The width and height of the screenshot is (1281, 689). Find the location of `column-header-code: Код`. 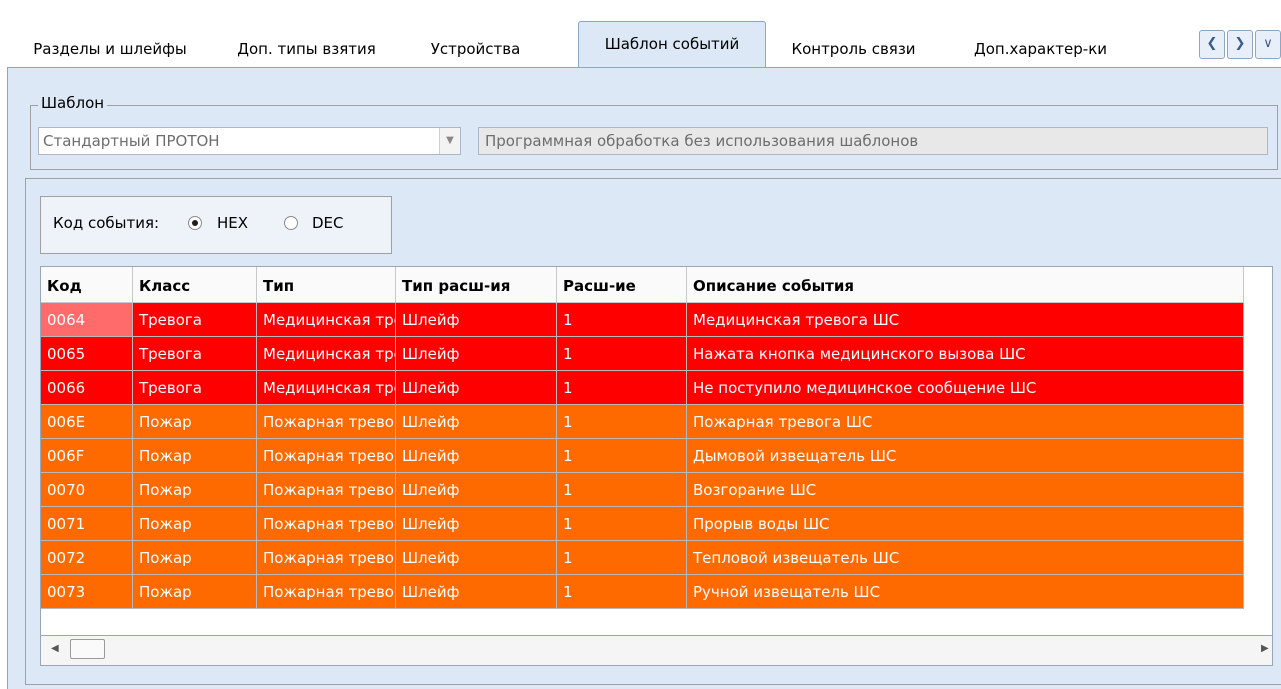

column-header-code: Код is located at coordinates (87, 285).